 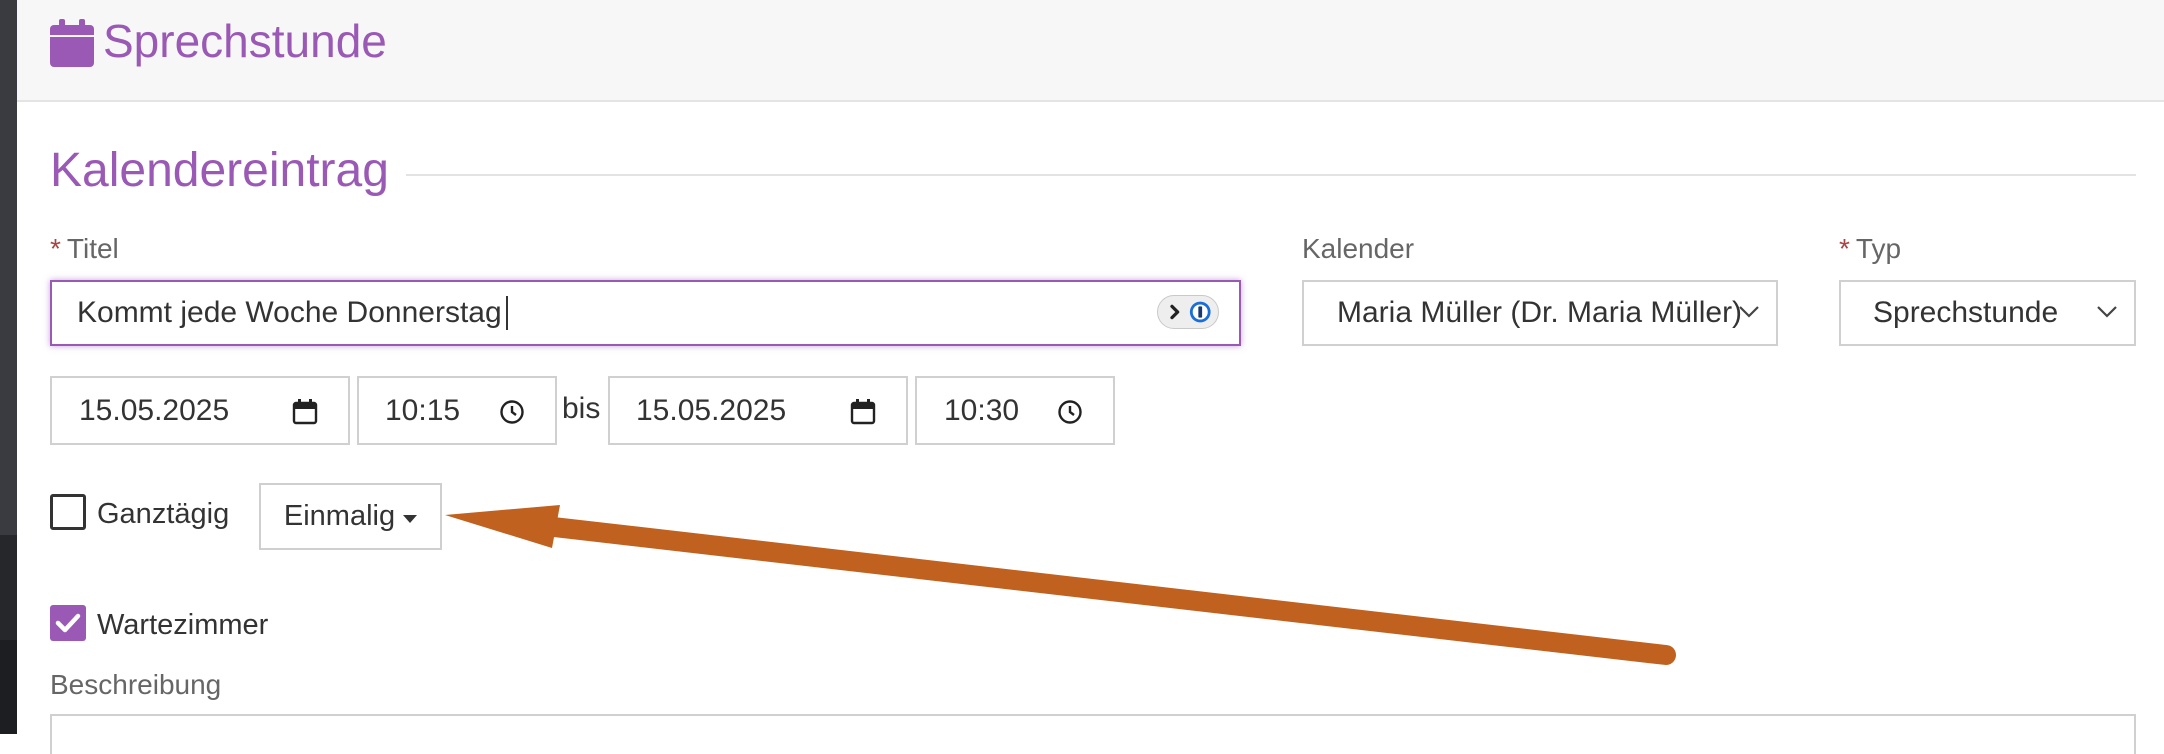 I want to click on section-title: Kalendereintrag, so click(x=219, y=170).